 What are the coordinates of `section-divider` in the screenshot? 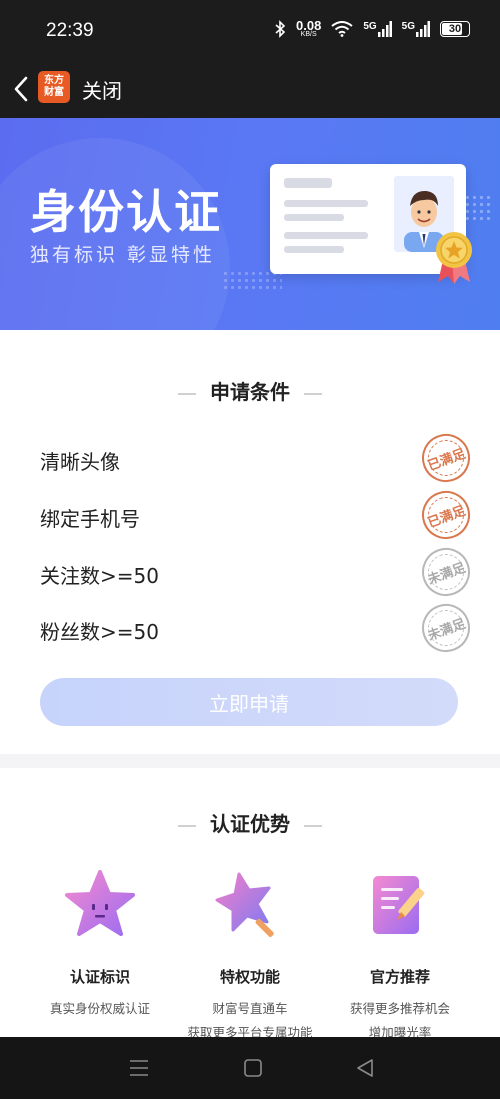 It's located at (250, 761).